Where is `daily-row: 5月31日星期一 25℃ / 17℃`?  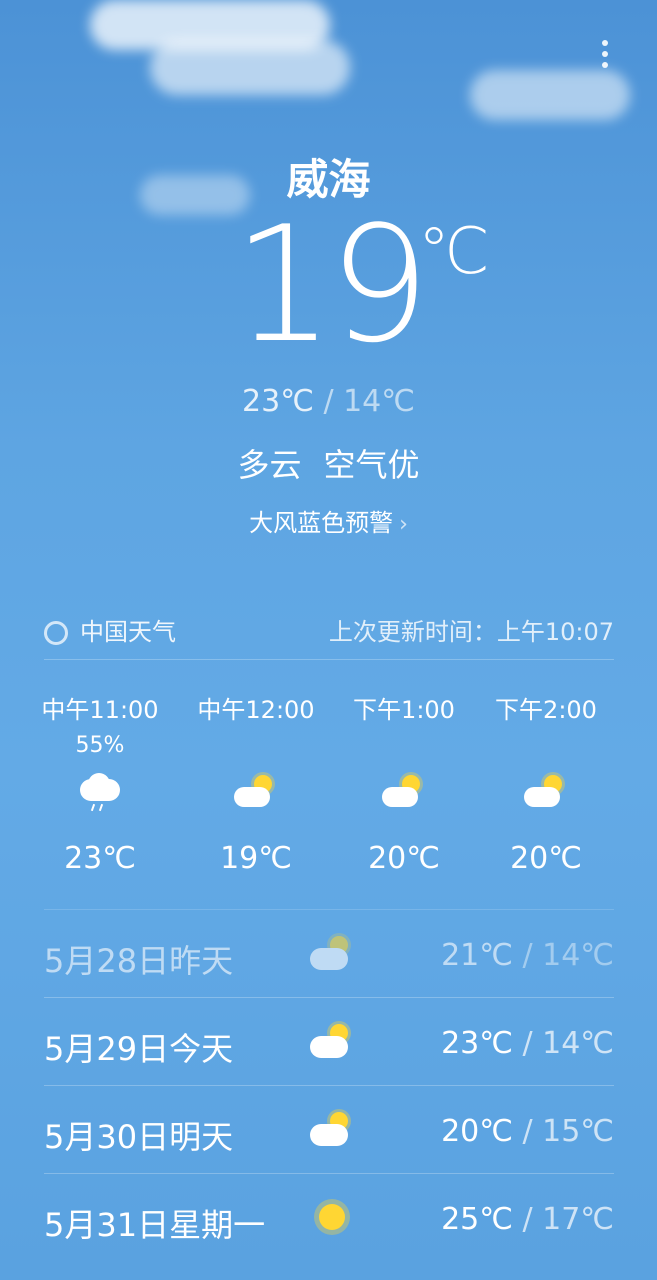
daily-row: 5月31日星期一 25℃ / 17℃ is located at coordinates (329, 1217).